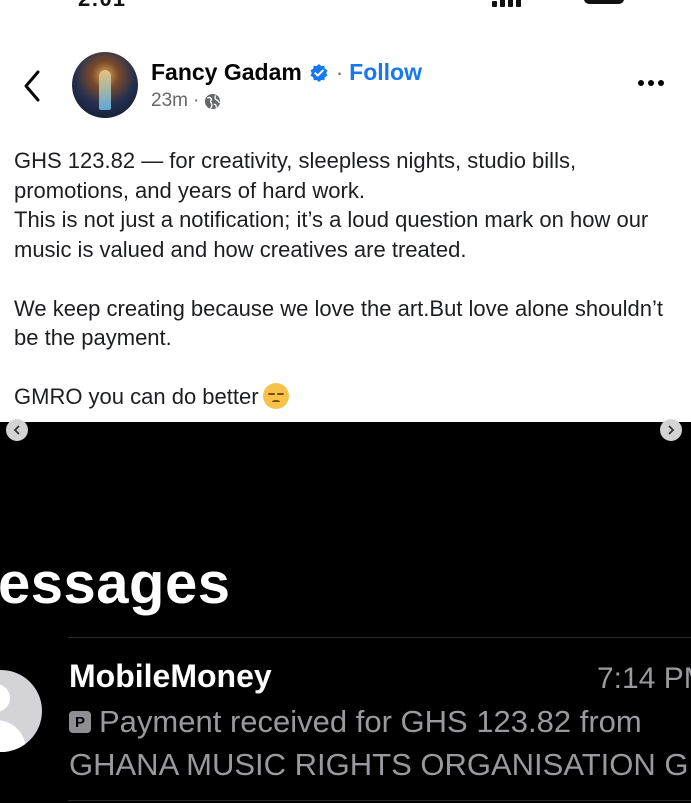 The height and width of the screenshot is (803, 691). Describe the element at coordinates (275, 396) in the screenshot. I see `pensive-face-emoji` at that location.